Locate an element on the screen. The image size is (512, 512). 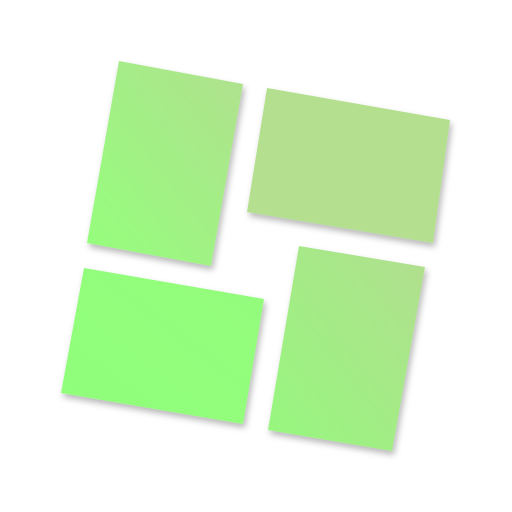
tile-top-left is located at coordinates (165, 163).